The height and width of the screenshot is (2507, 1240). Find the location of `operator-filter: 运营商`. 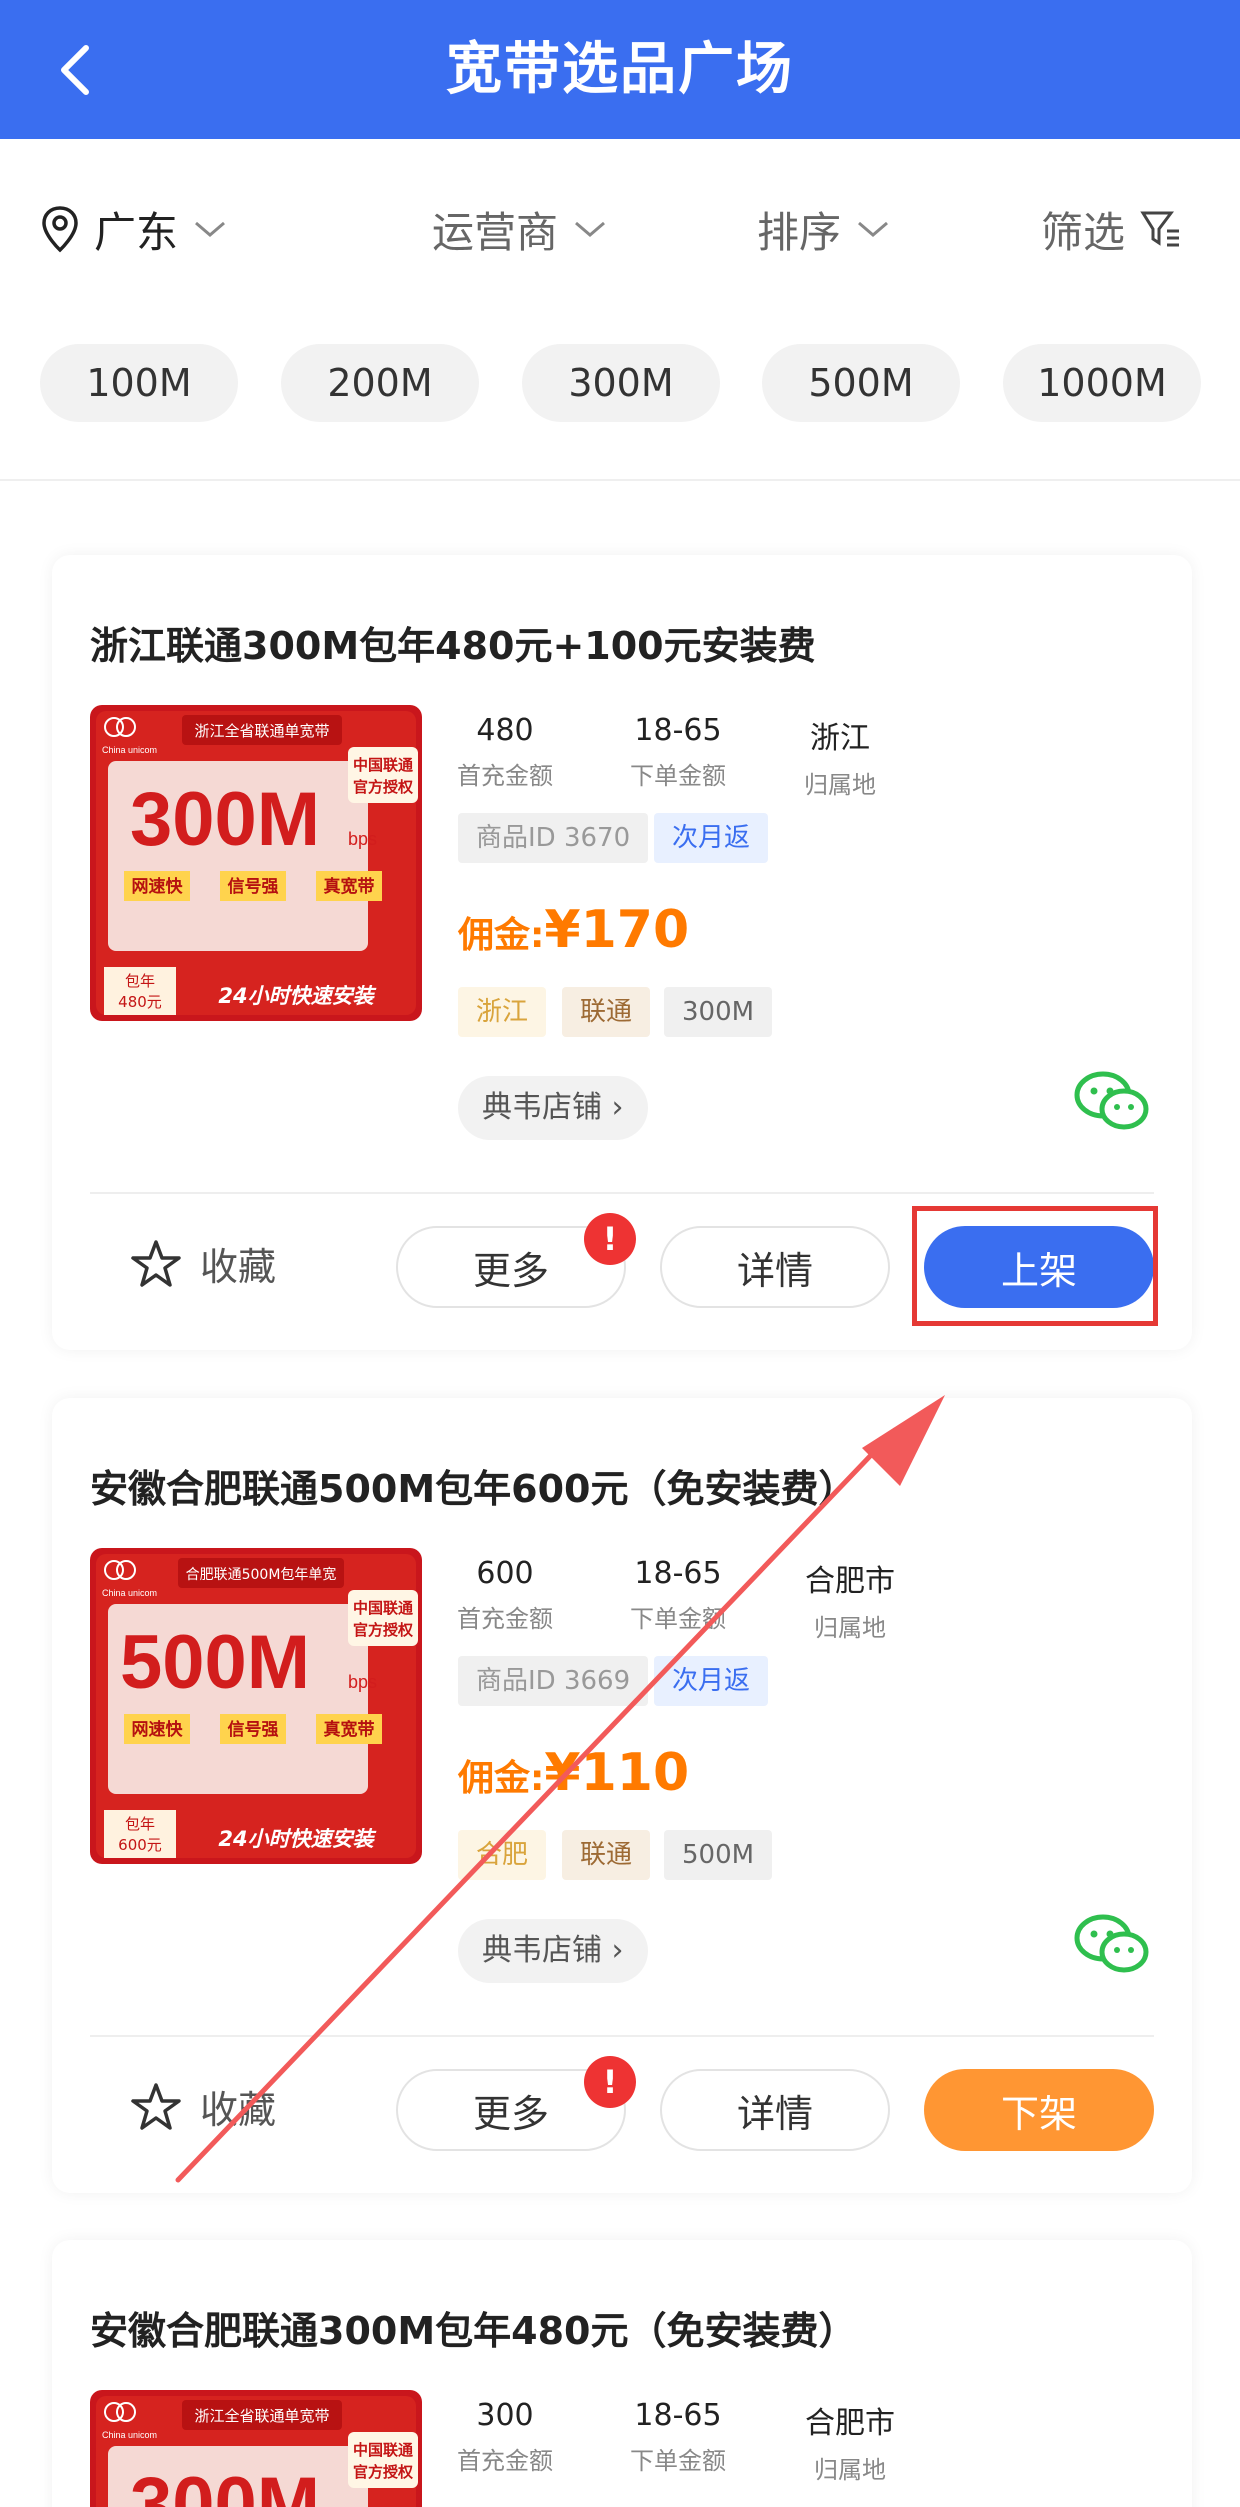

operator-filter: 运营商 is located at coordinates (520, 229).